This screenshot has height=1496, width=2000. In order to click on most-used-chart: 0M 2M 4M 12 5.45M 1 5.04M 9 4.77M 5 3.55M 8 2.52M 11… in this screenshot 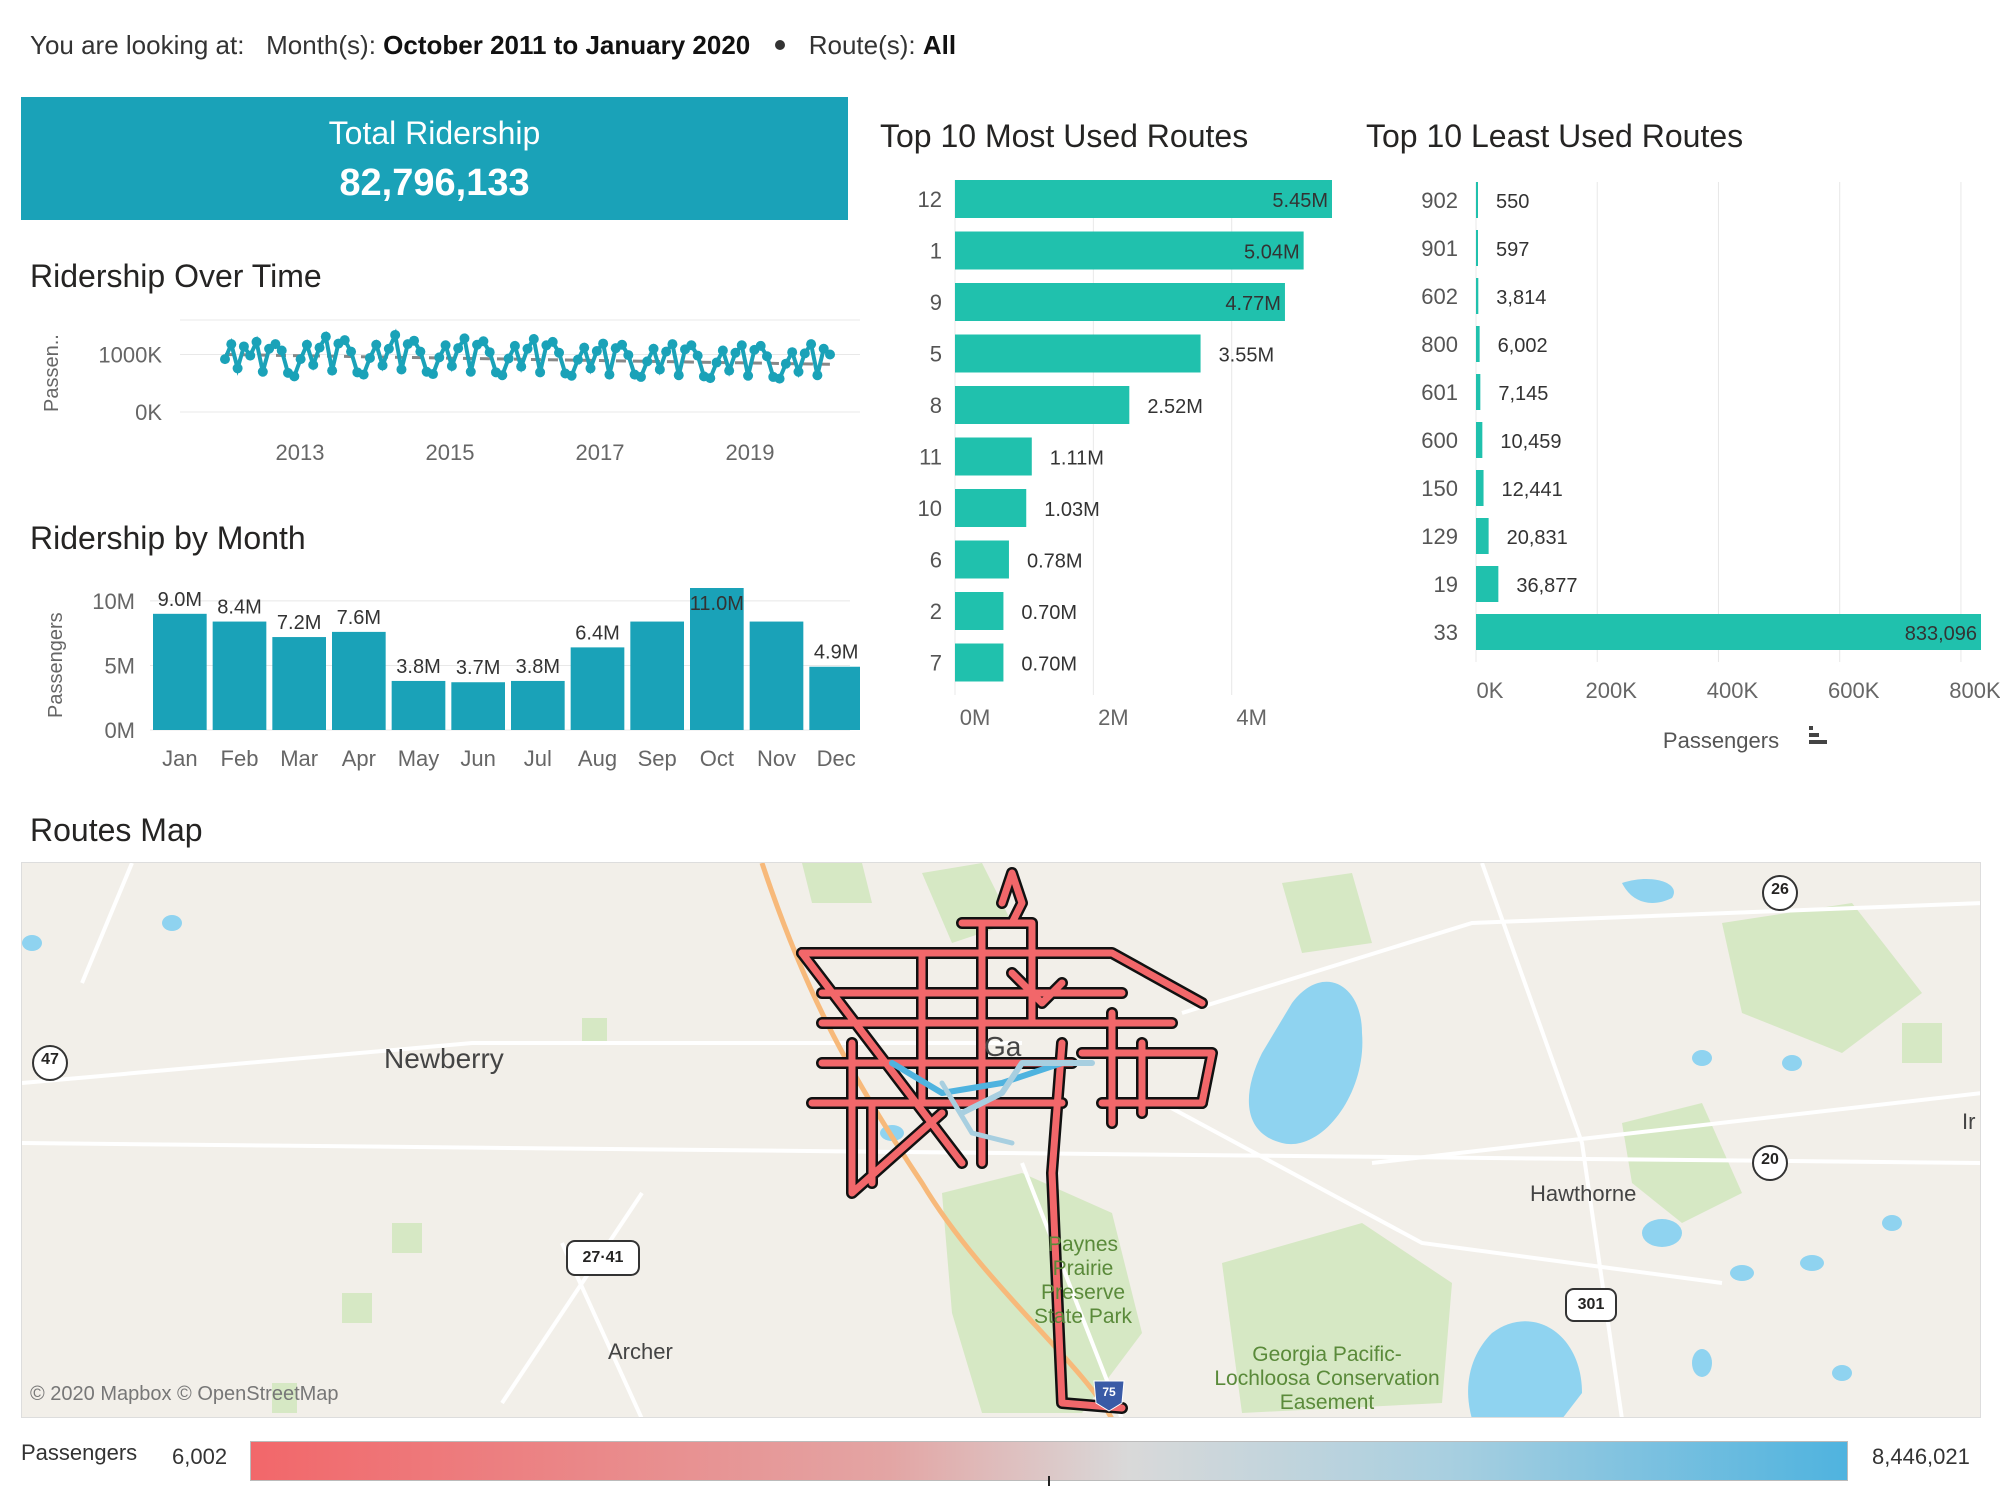, I will do `click(1115, 455)`.